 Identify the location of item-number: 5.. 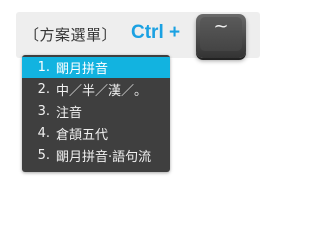
(43, 155).